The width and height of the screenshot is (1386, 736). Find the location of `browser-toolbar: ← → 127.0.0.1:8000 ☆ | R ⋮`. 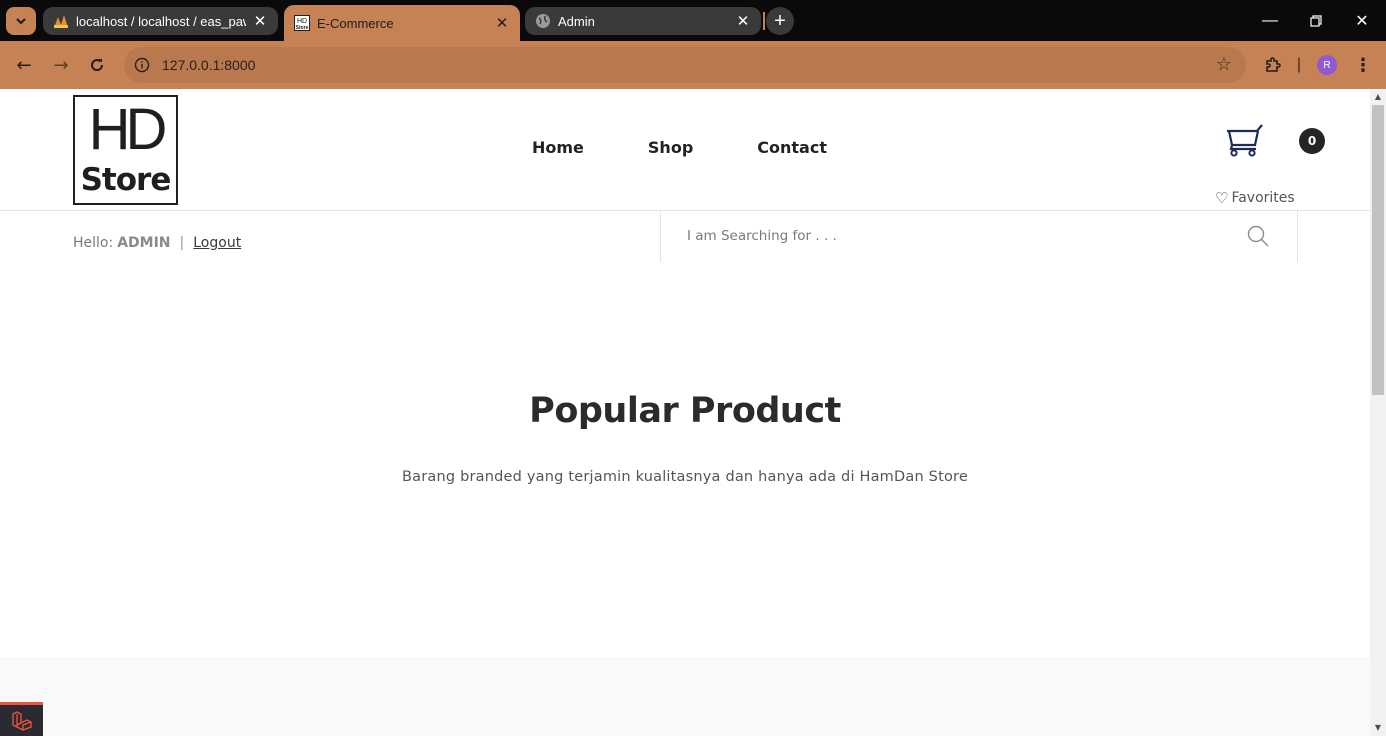

browser-toolbar: ← → 127.0.0.1:8000 ☆ | R ⋮ is located at coordinates (693, 65).